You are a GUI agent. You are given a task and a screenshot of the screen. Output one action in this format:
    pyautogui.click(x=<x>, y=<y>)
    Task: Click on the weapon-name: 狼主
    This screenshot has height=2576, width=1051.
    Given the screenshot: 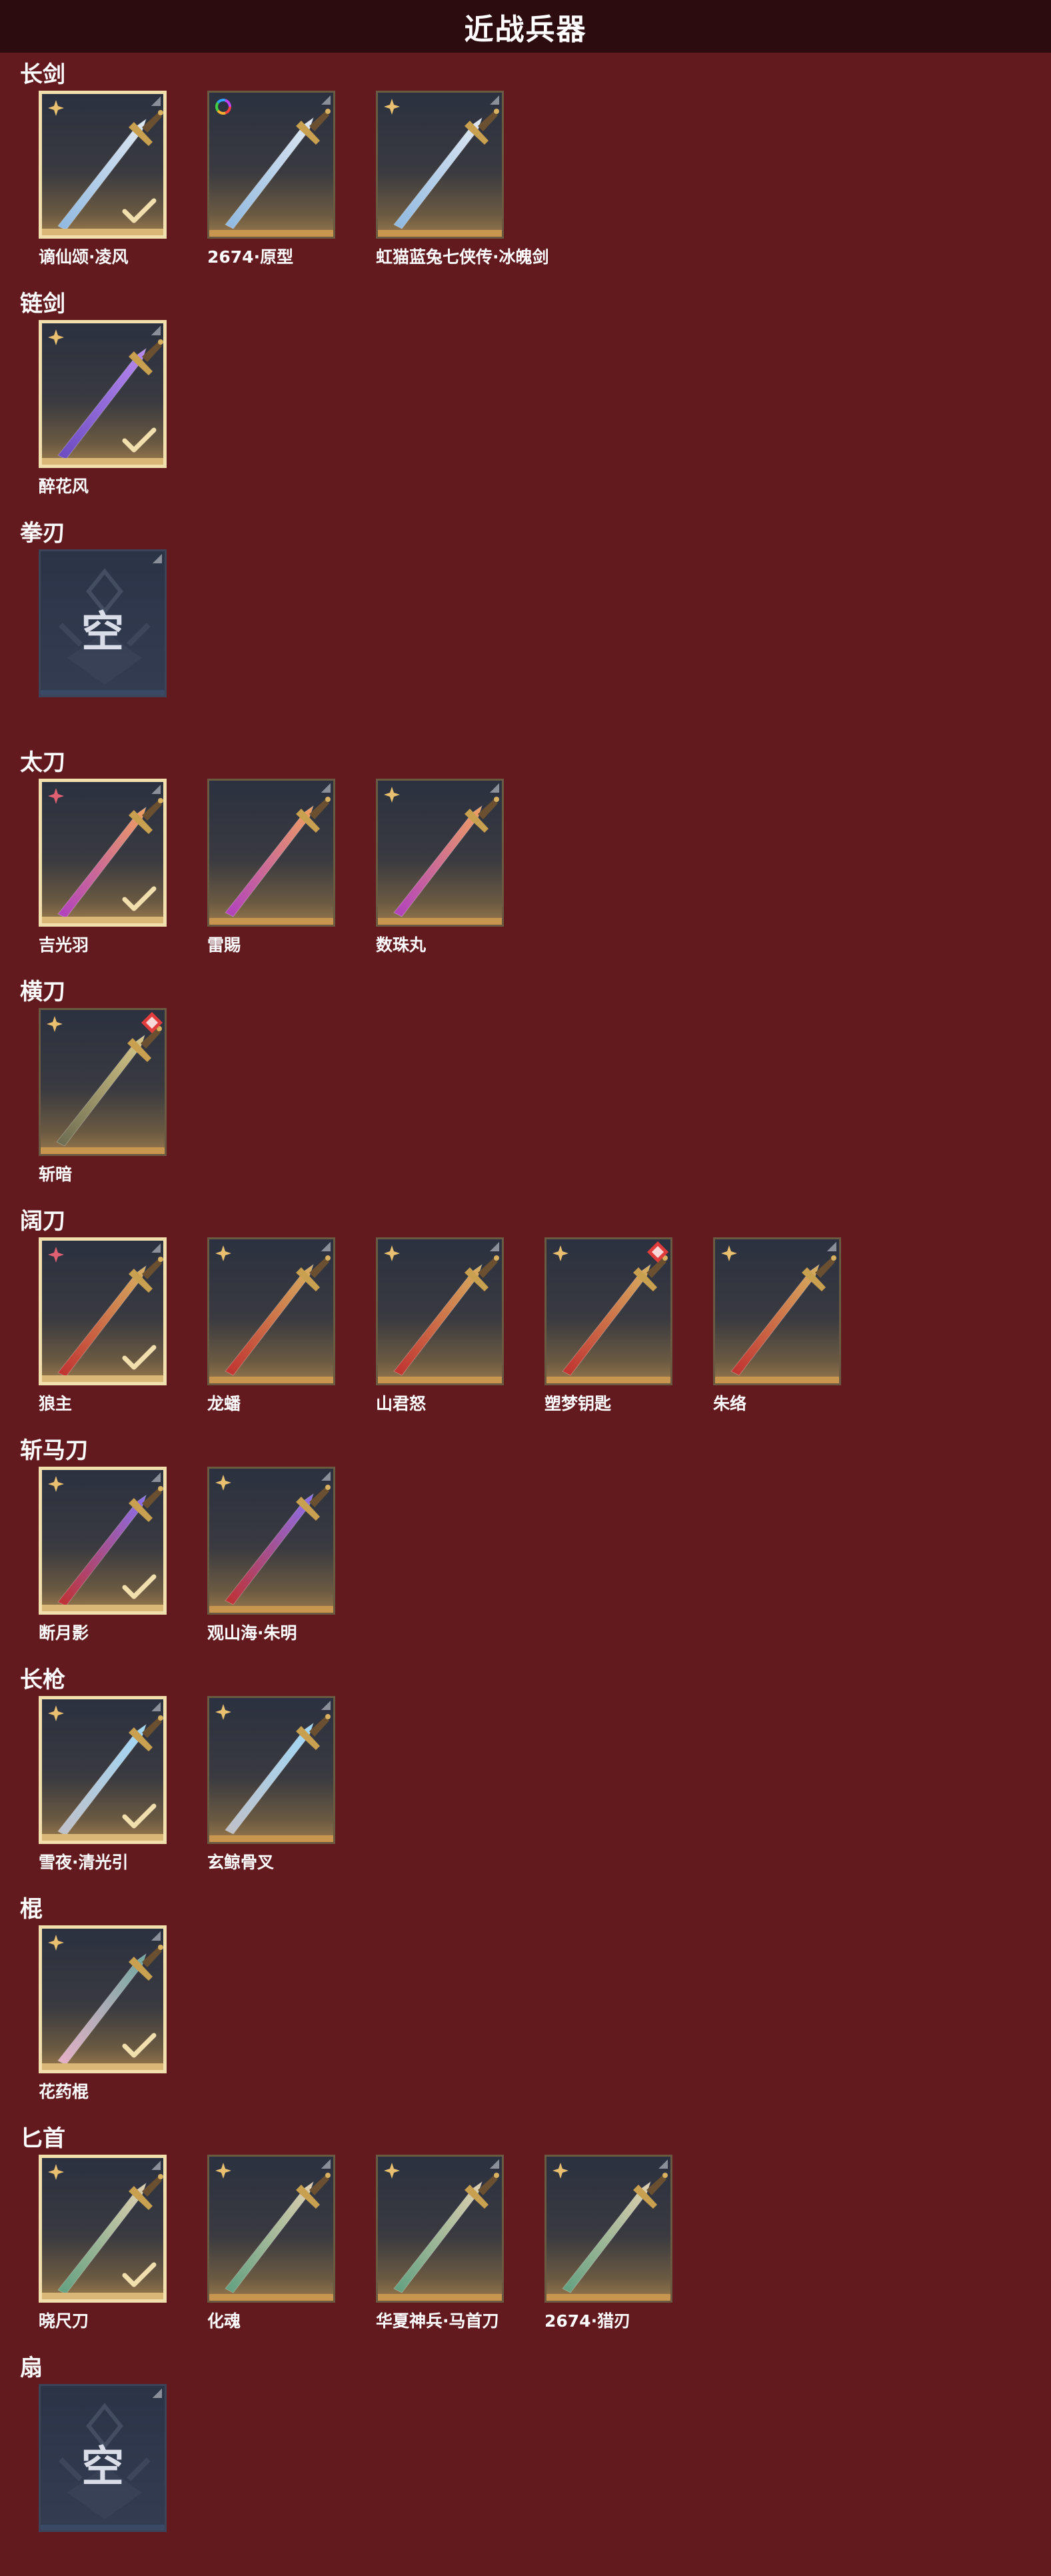 What is the action you would take?
    pyautogui.click(x=56, y=1403)
    